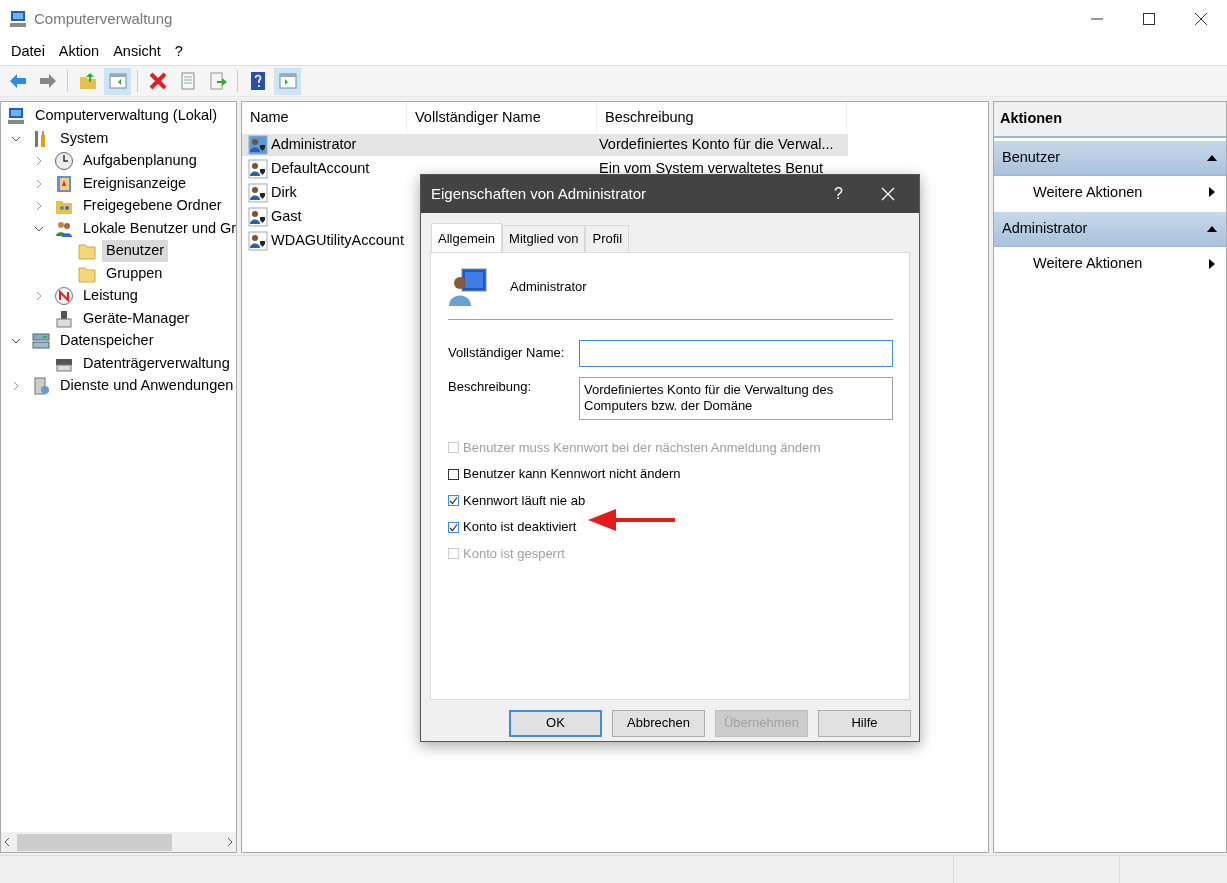  Describe the element at coordinates (539, 193) in the screenshot. I see `dialog-title: Eigenschaften von Administrator` at that location.